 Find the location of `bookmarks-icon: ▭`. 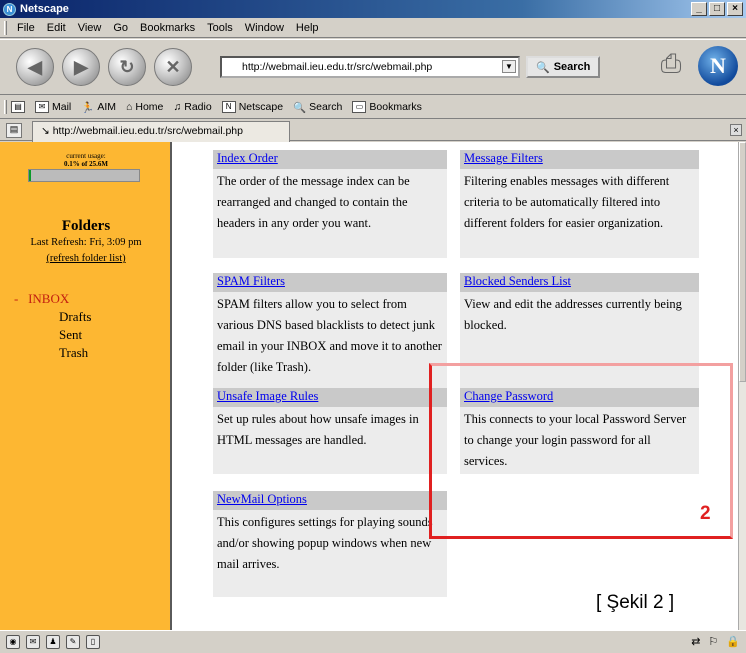

bookmarks-icon: ▭ is located at coordinates (359, 107).